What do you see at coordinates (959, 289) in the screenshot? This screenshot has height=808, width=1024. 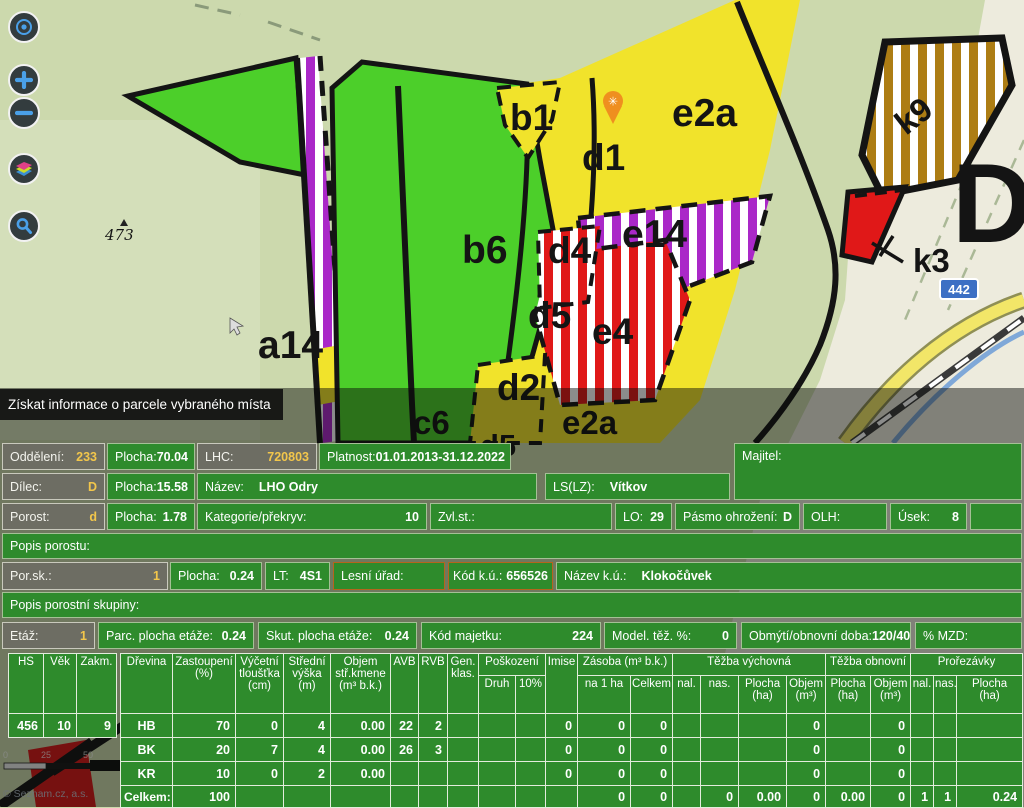 I see `road-shield-number: 442` at bounding box center [959, 289].